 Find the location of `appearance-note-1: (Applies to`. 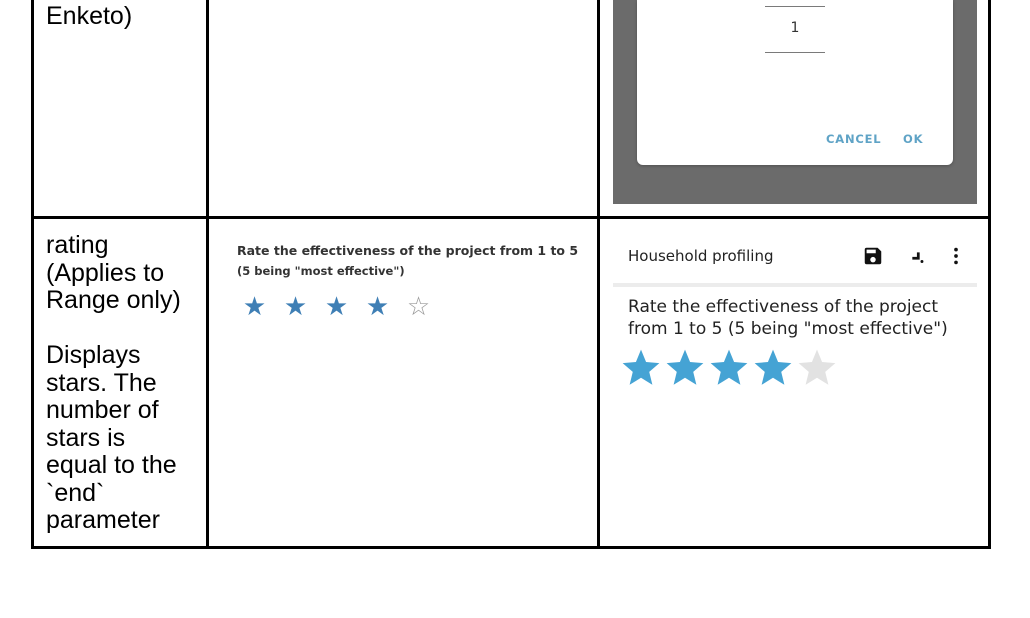

appearance-note-1: (Applies to is located at coordinates (105, 272).